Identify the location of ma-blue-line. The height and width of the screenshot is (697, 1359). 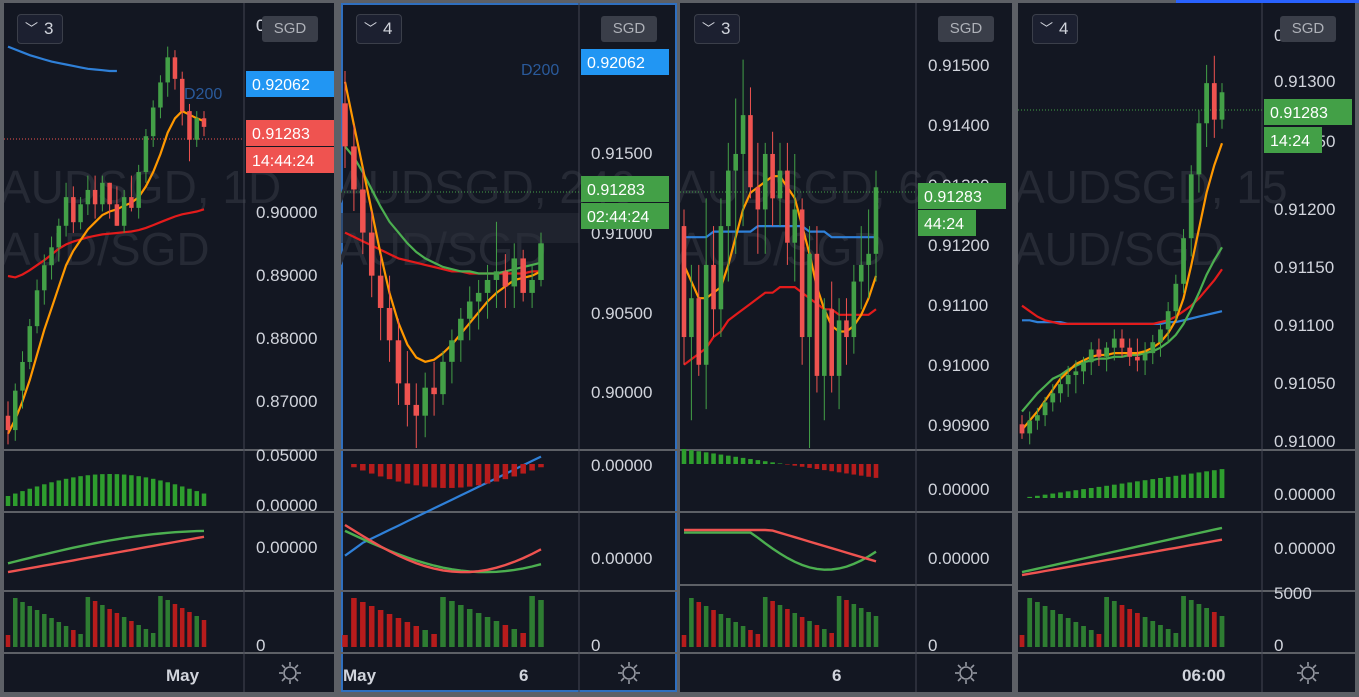
(62, 59).